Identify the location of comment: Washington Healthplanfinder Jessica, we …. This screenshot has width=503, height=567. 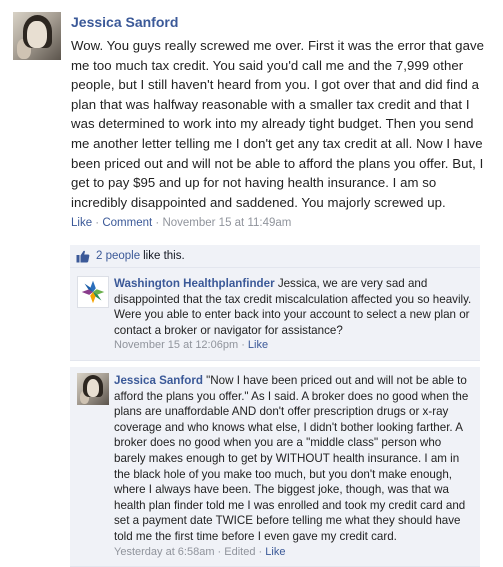
(275, 314).